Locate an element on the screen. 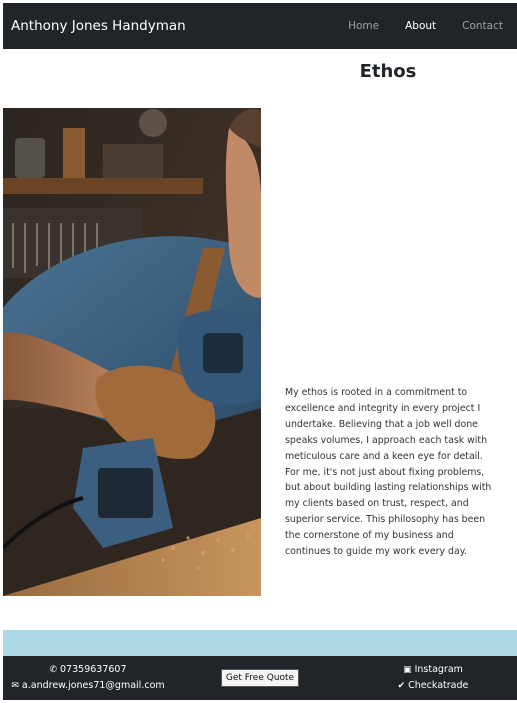 The width and height of the screenshot is (517, 703). checkatrade-label: Checkatrade is located at coordinates (438, 685).